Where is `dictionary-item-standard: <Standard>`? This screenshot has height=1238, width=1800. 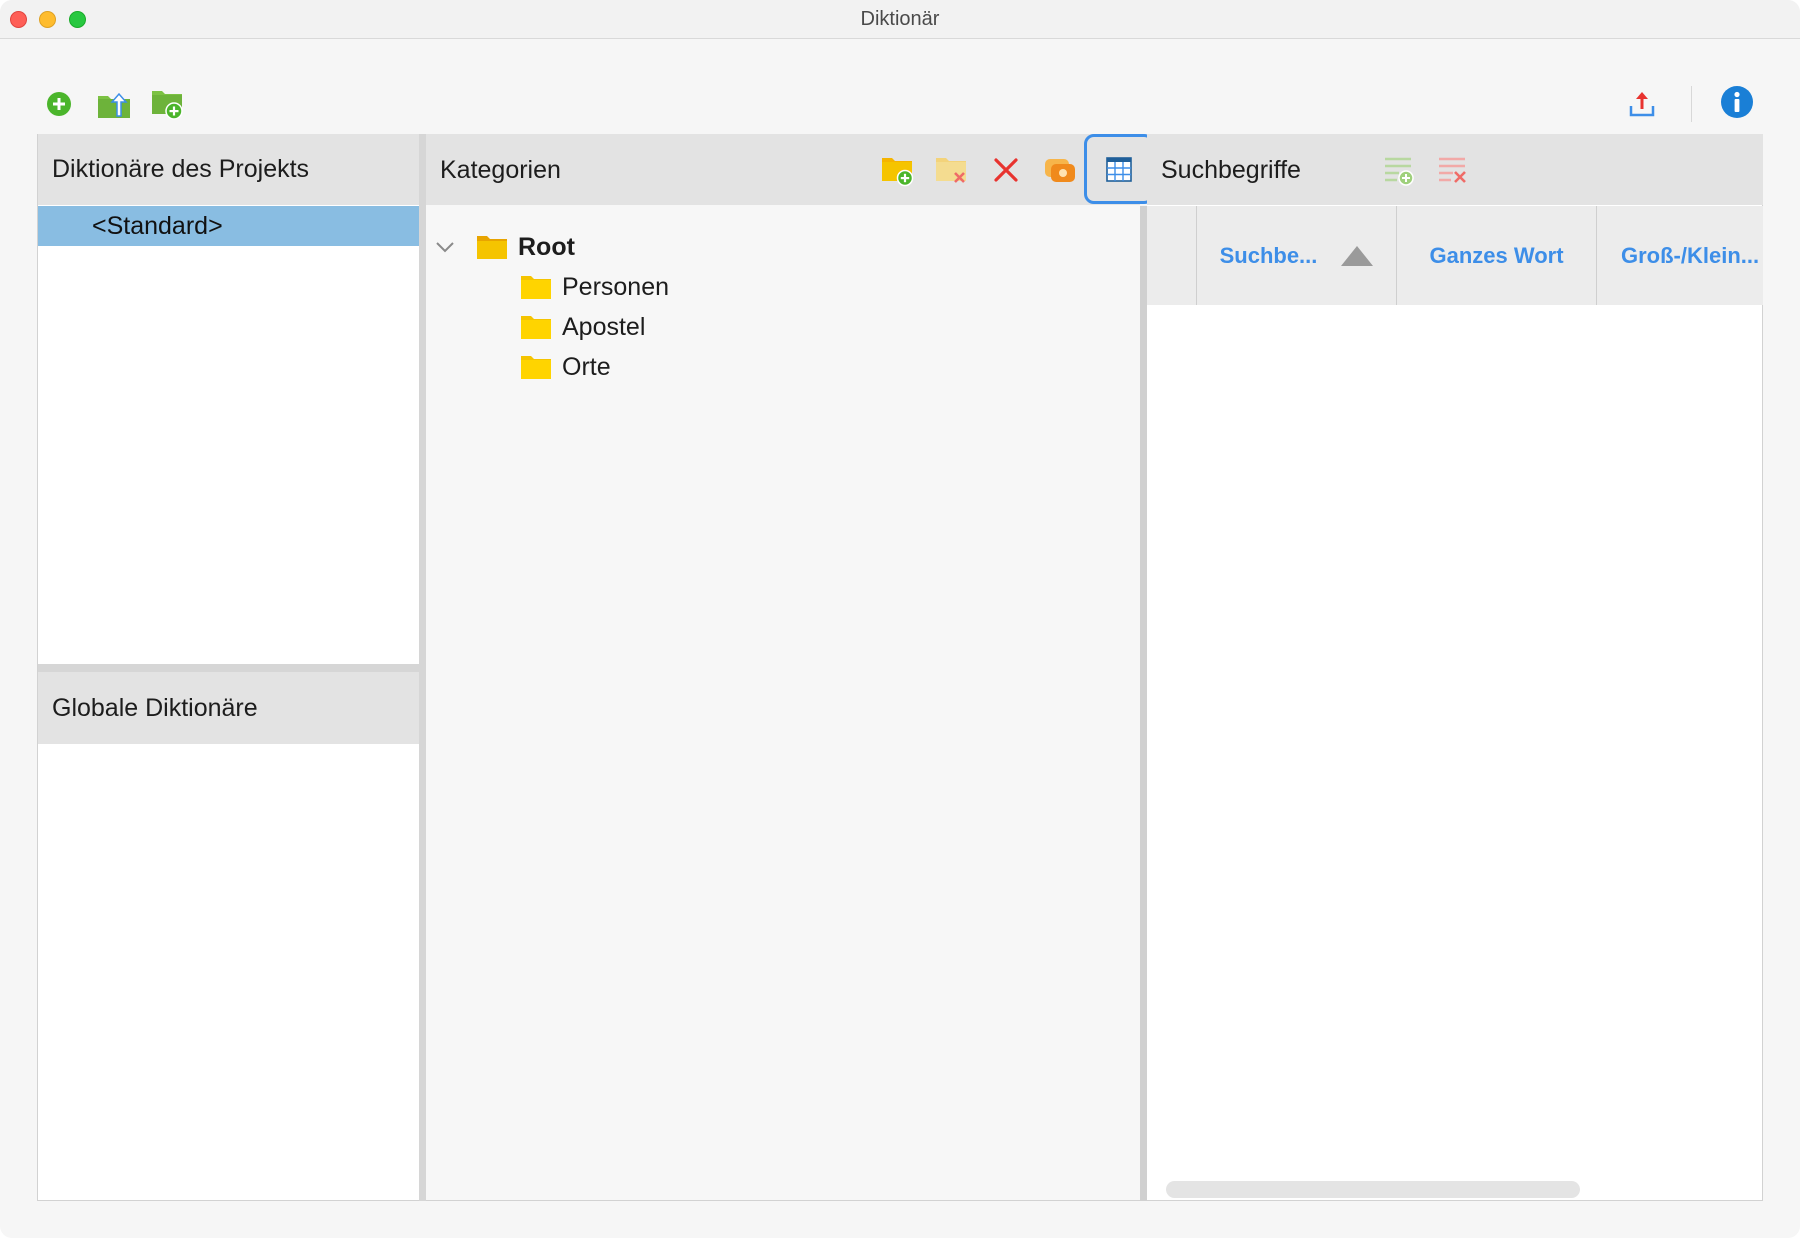
dictionary-item-standard: <Standard> is located at coordinates (229, 226).